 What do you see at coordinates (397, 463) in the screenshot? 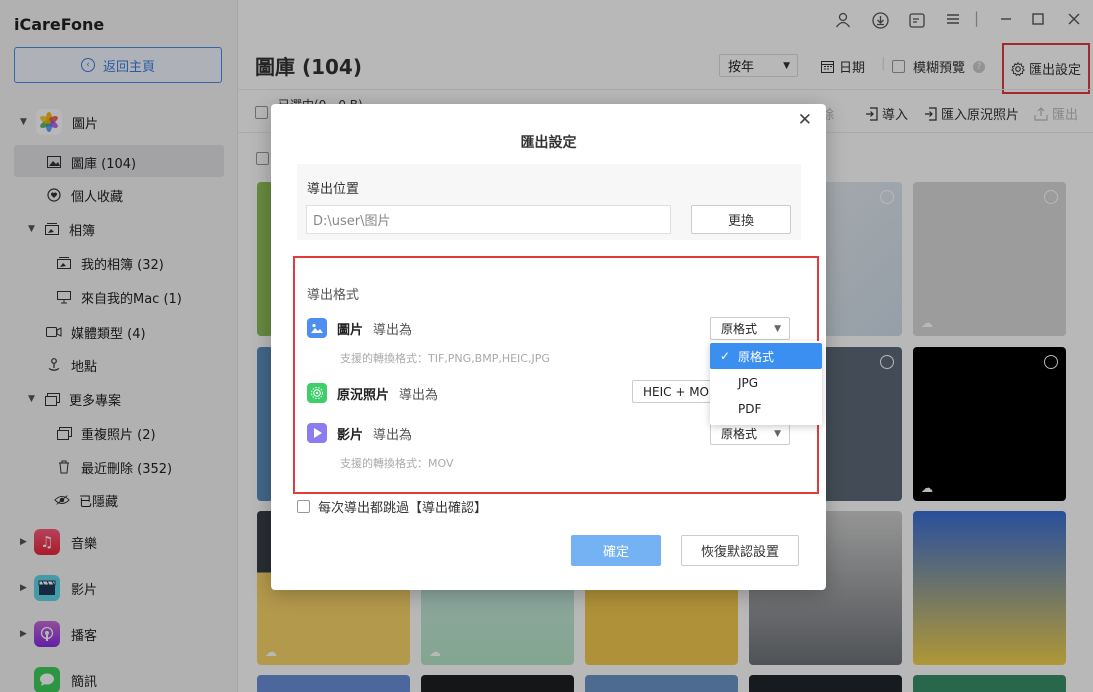
I see `video-format-hint: 支援的轉換格式：MOV` at bounding box center [397, 463].